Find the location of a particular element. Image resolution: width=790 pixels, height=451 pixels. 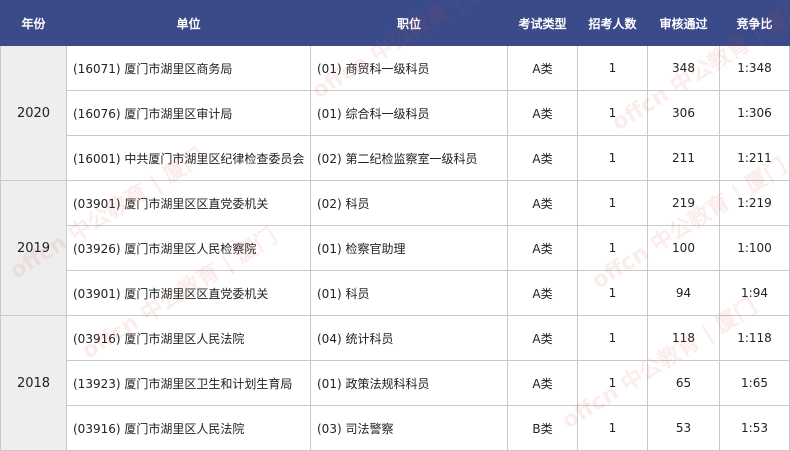

position-cell: (02) 第二纪检监察室一级科员 is located at coordinates (409, 158).